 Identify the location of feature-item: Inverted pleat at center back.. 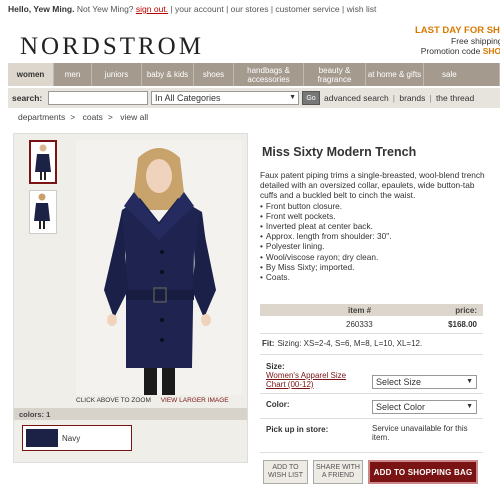
(372, 226).